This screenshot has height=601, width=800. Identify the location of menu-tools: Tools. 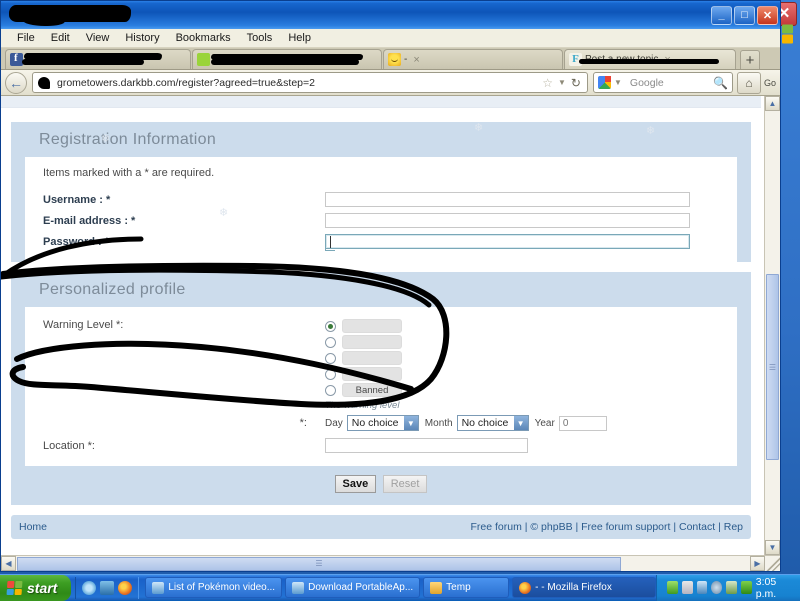
(260, 38).